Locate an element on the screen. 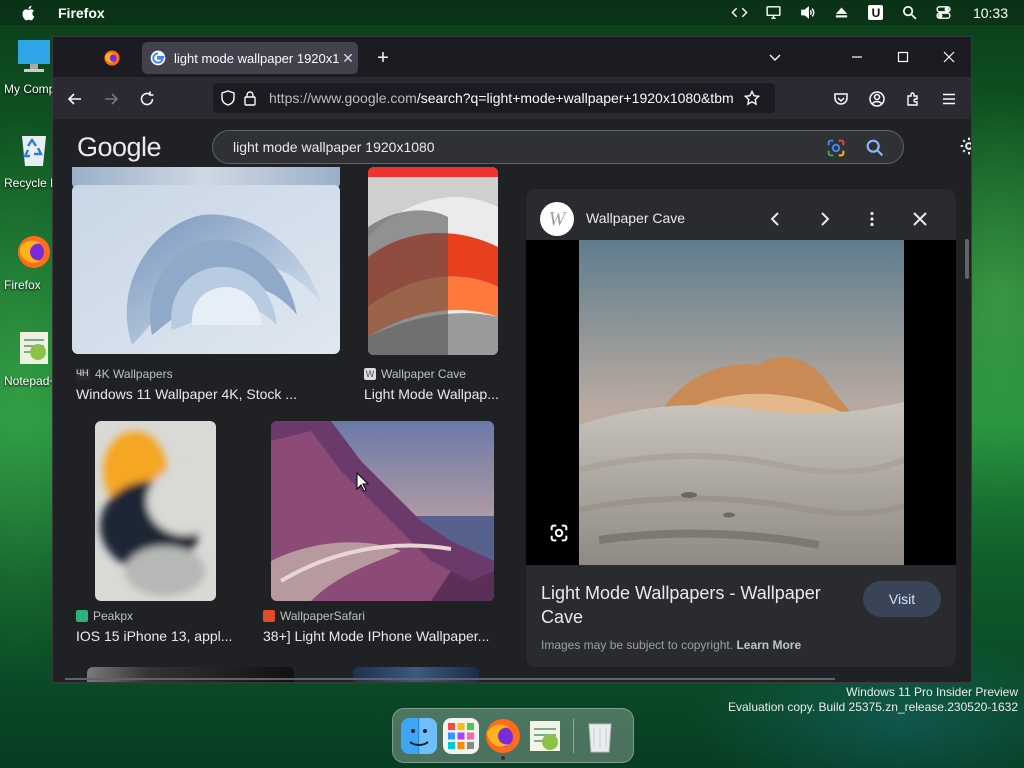 Image resolution: width=1024 pixels, height=768 pixels. tracking-protection-shield-icon is located at coordinates (228, 98).